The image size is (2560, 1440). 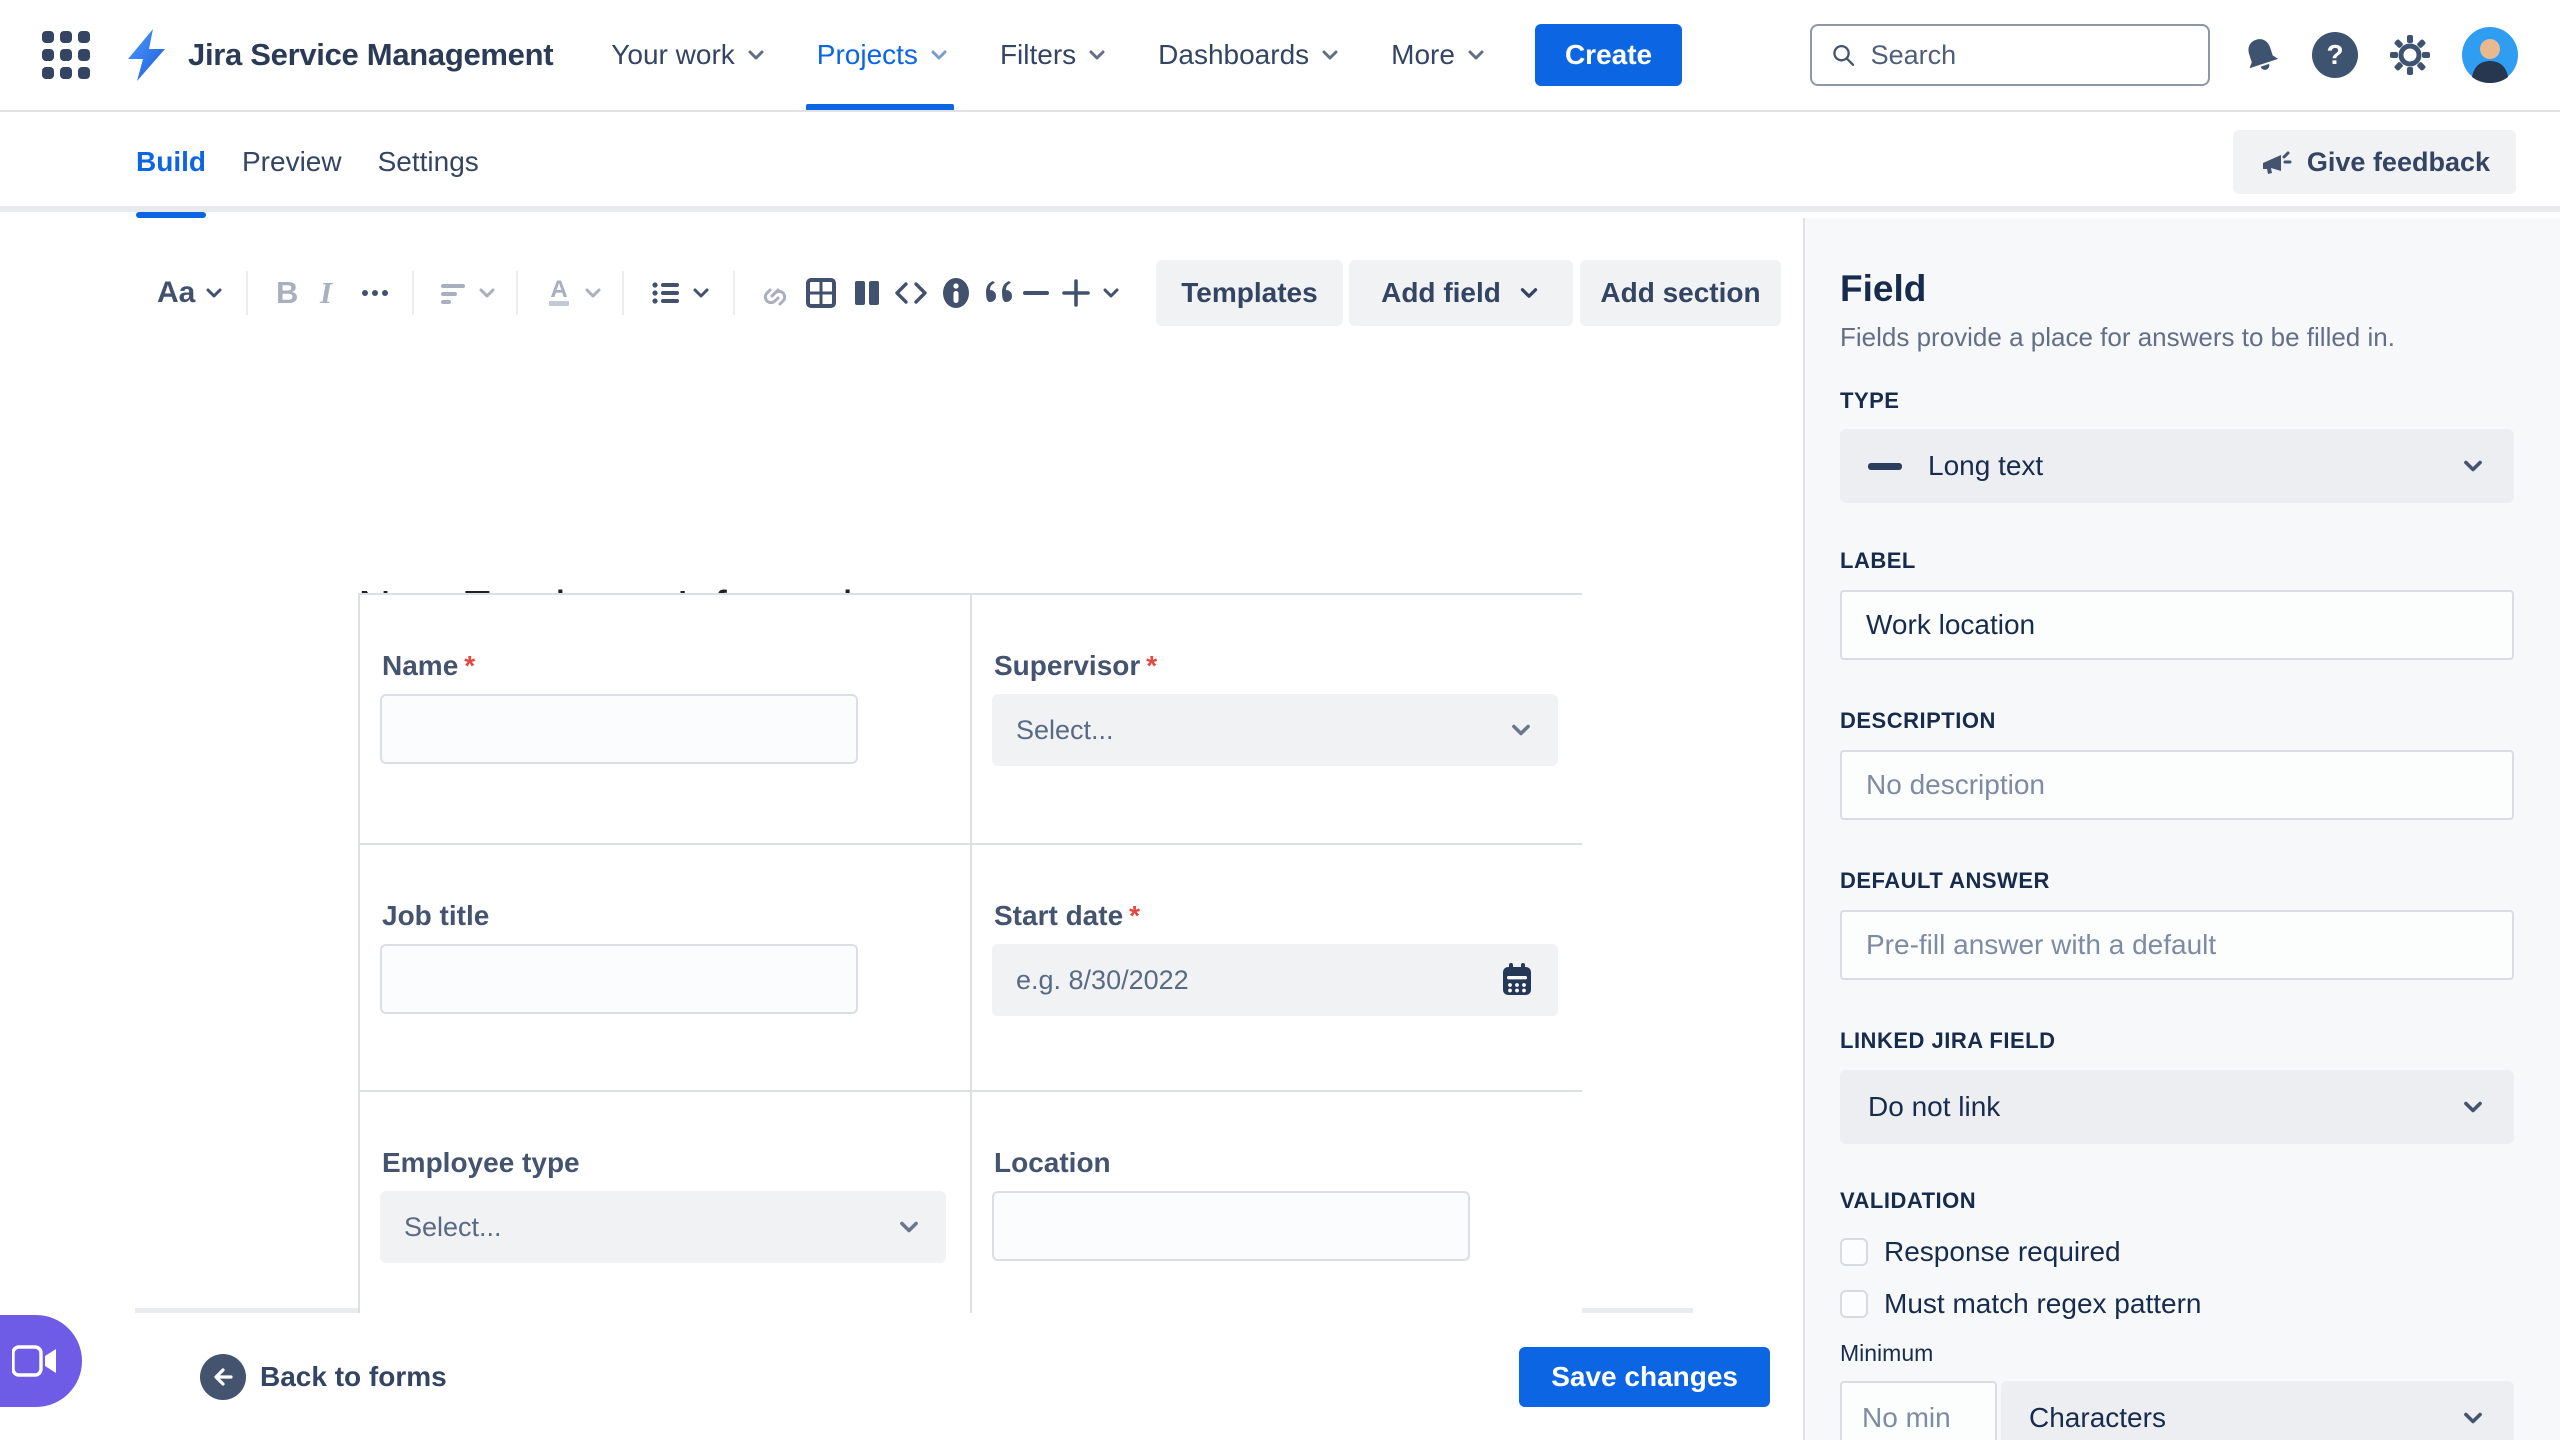 What do you see at coordinates (901, 1376) in the screenshot?
I see `editor-footer: Back to forms Save changes` at bounding box center [901, 1376].